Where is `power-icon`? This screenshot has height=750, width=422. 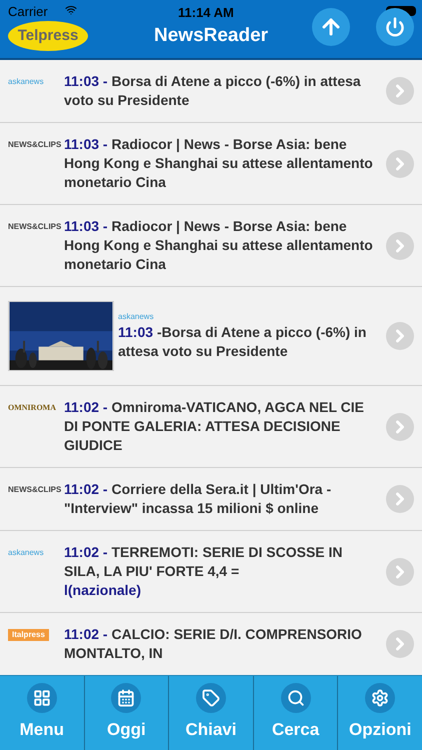 power-icon is located at coordinates (395, 27).